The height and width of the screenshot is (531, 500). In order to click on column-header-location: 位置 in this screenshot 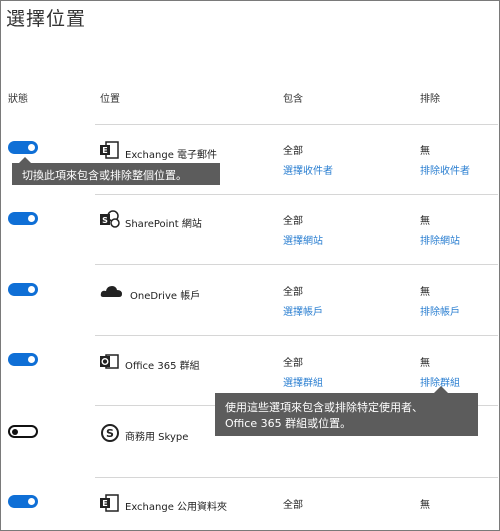, I will do `click(110, 99)`.